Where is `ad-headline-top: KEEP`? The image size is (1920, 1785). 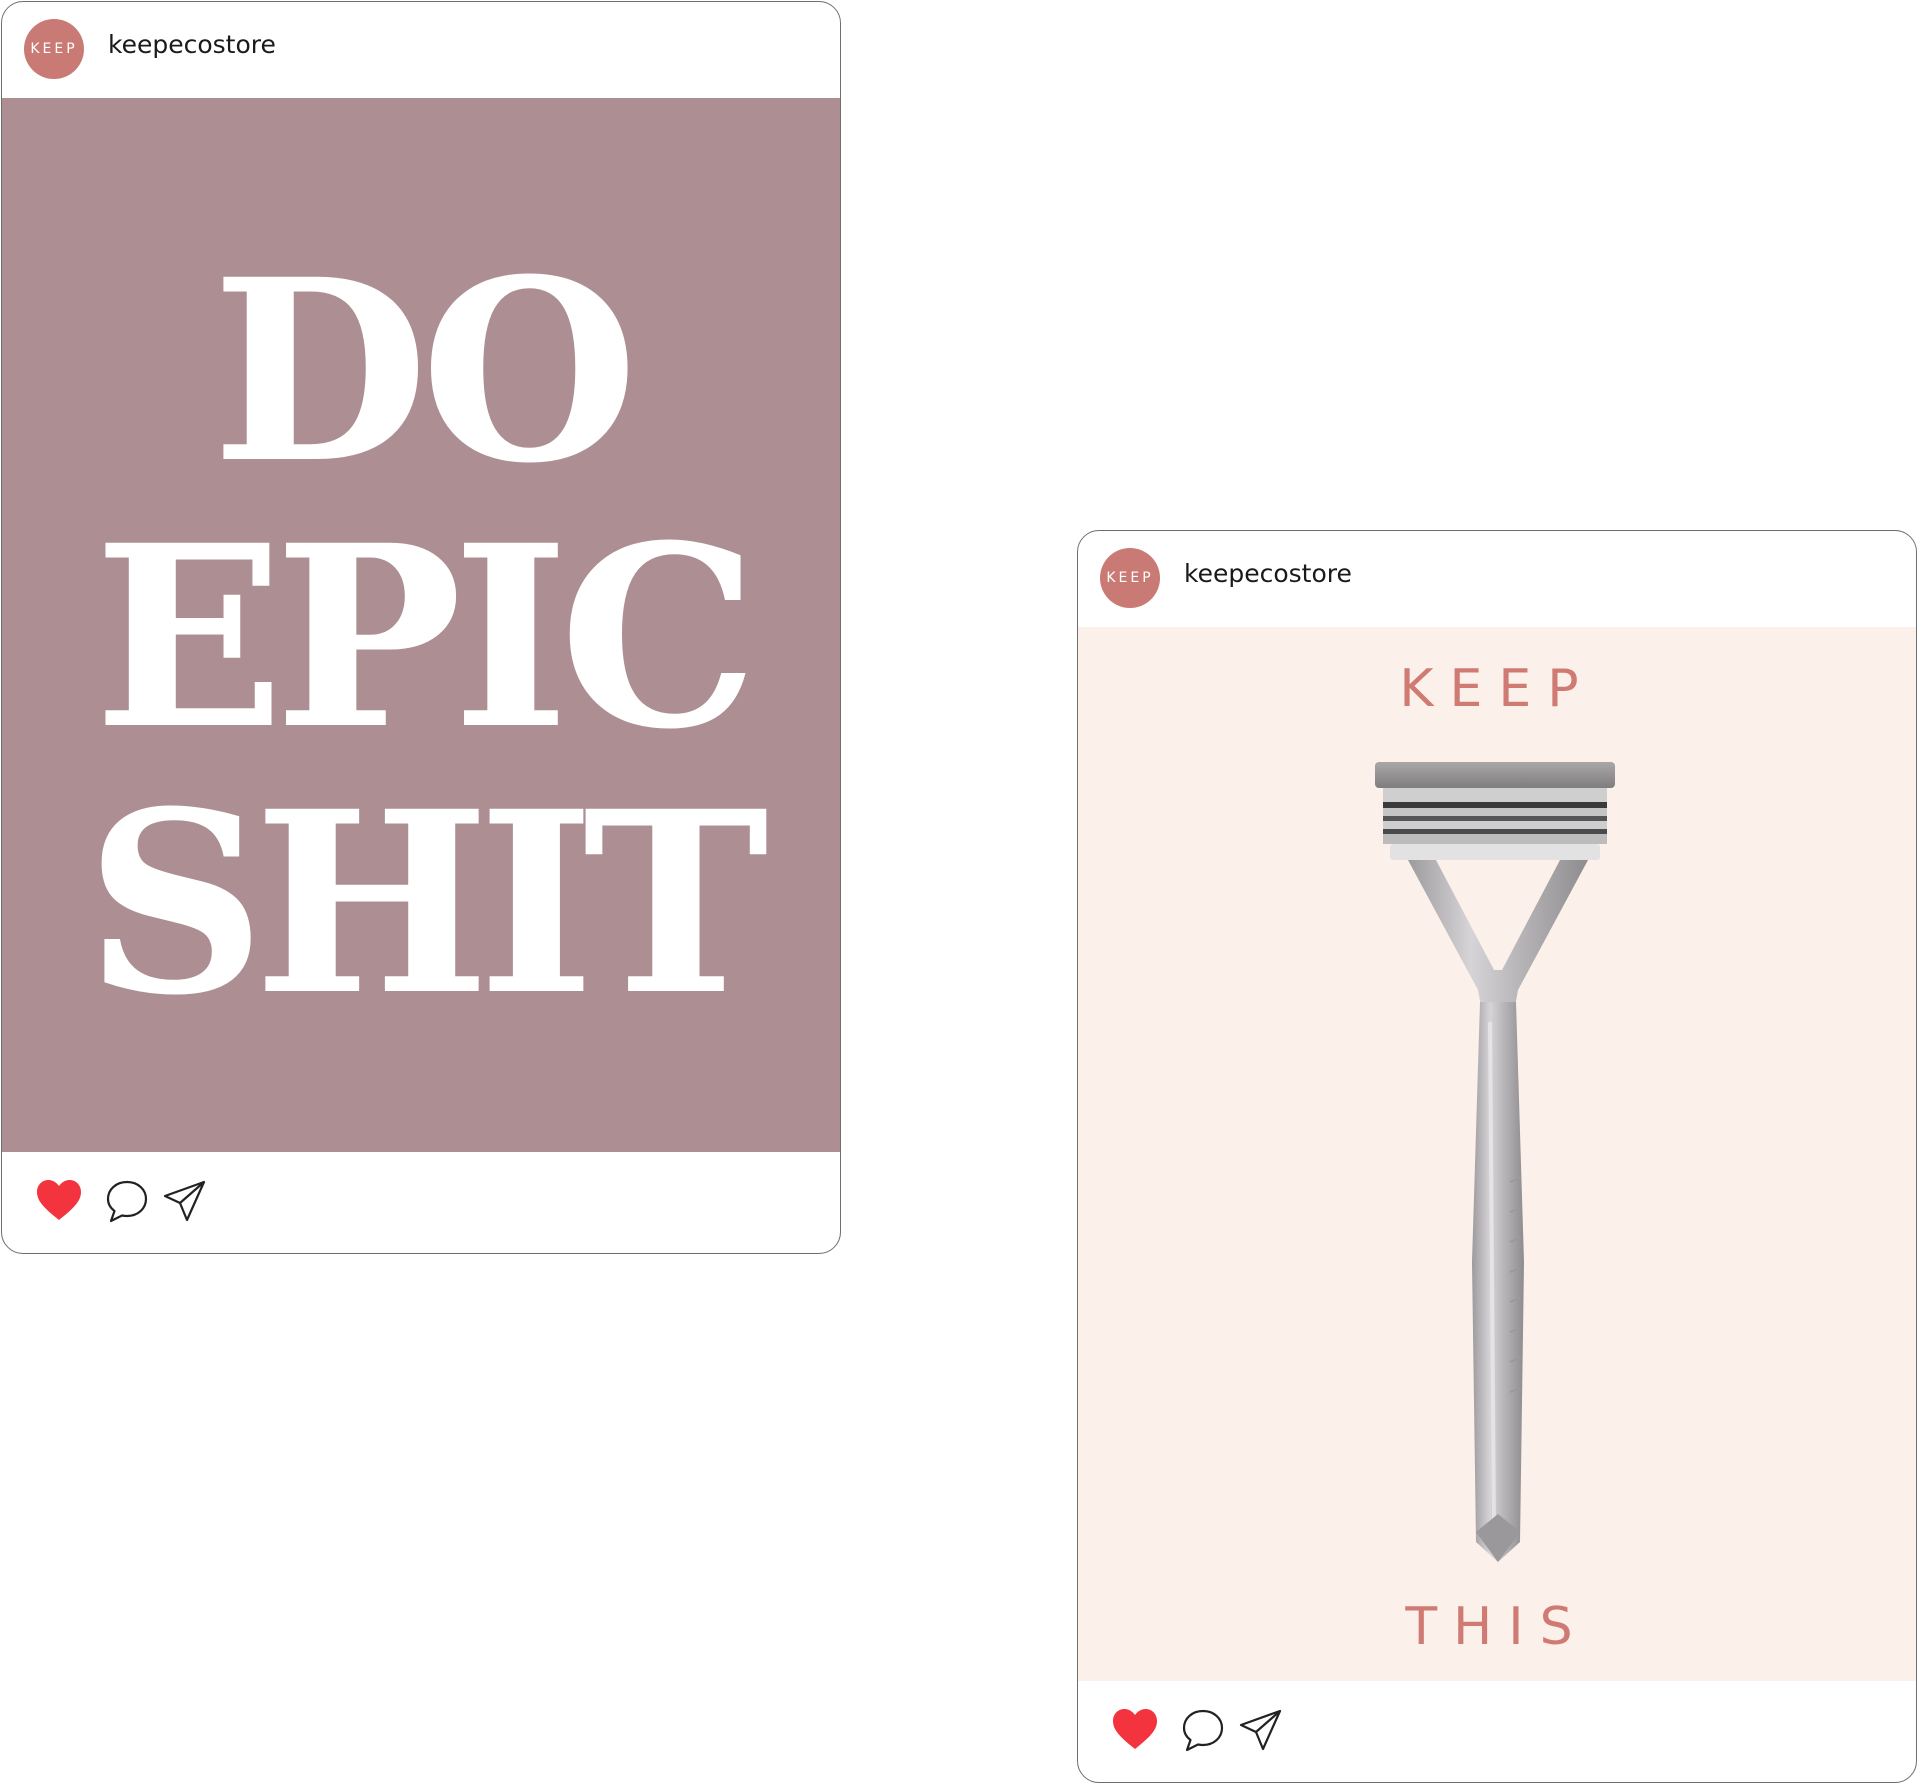
ad-headline-top: KEEP is located at coordinates (1497, 689).